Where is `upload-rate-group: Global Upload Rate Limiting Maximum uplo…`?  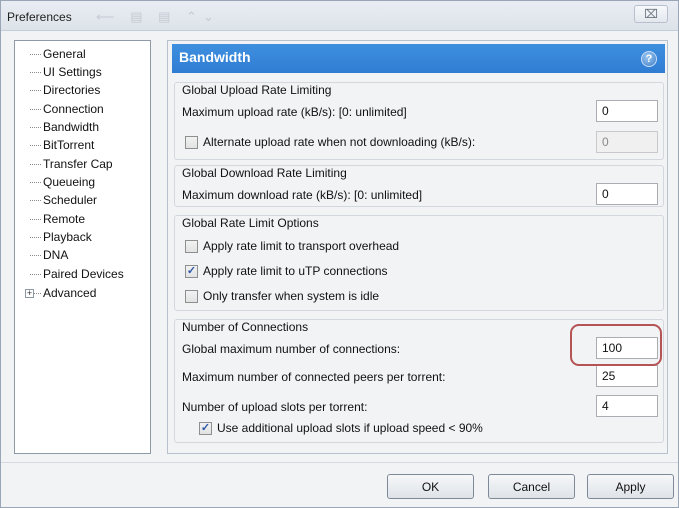
upload-rate-group: Global Upload Rate Limiting Maximum uplo… is located at coordinates (419, 121).